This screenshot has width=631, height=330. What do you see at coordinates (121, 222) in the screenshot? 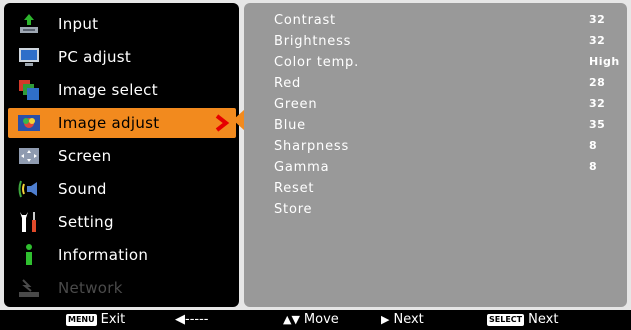
I see `menu-item-setting: Setting` at bounding box center [121, 222].